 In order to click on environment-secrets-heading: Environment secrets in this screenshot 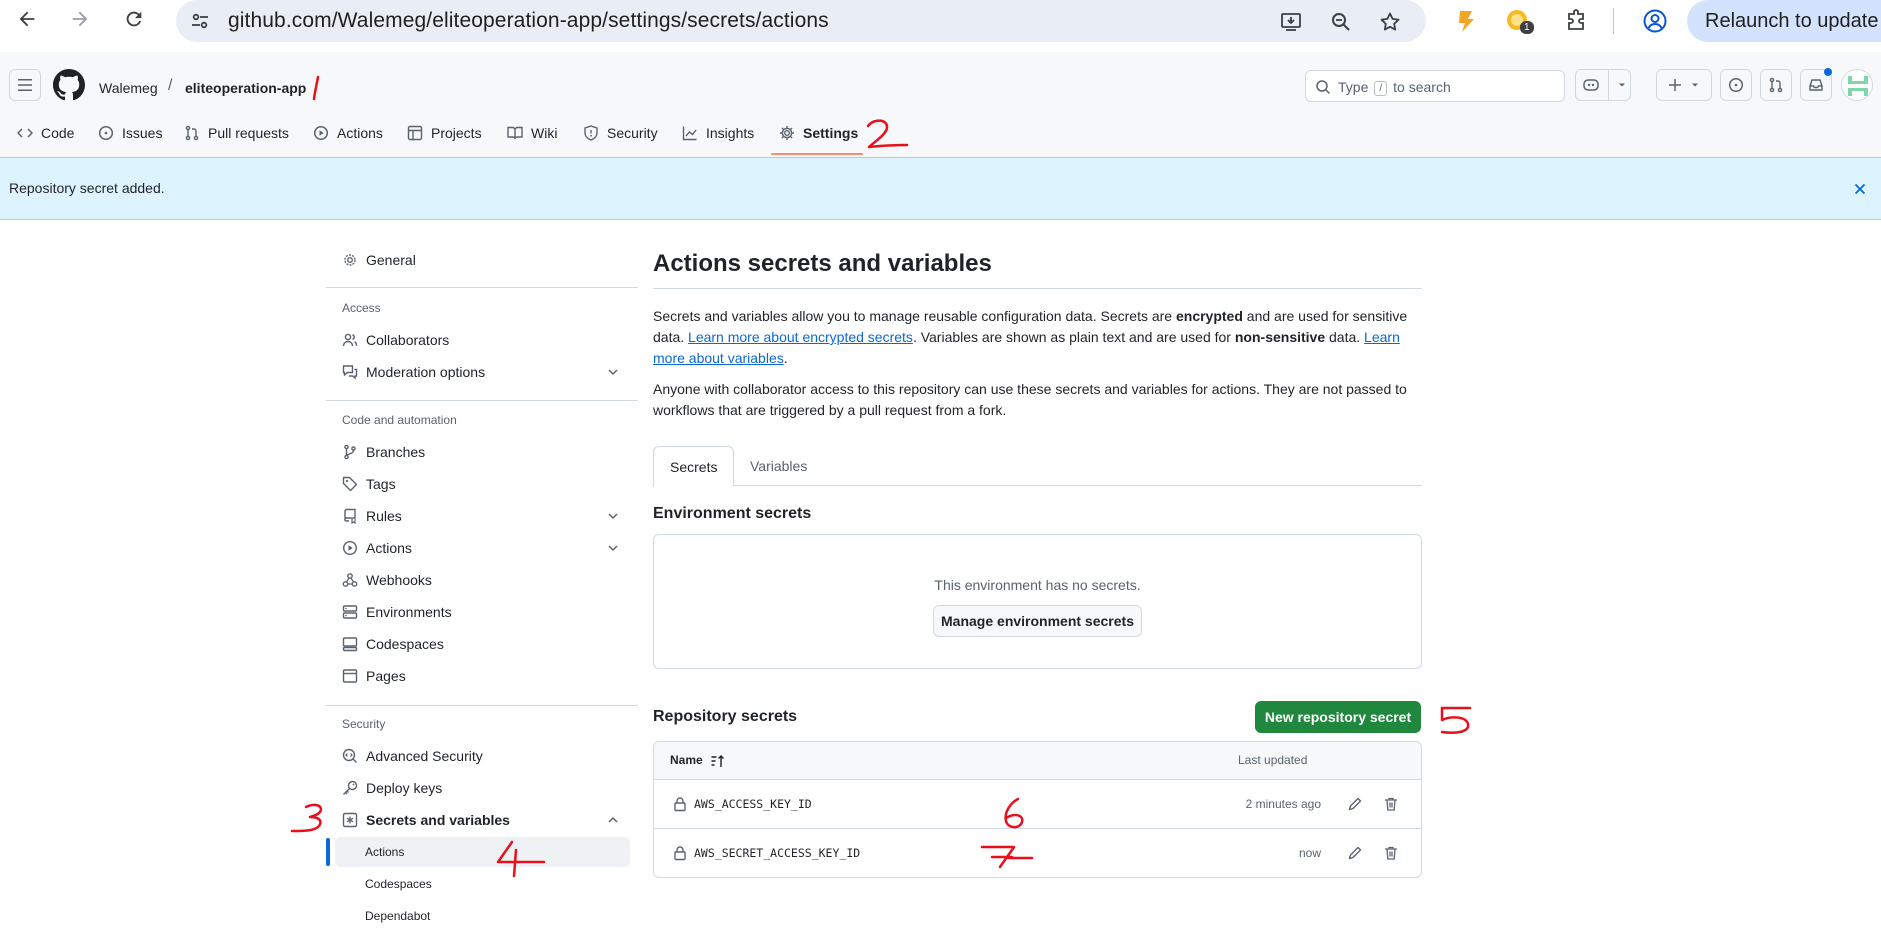, I will do `click(732, 513)`.